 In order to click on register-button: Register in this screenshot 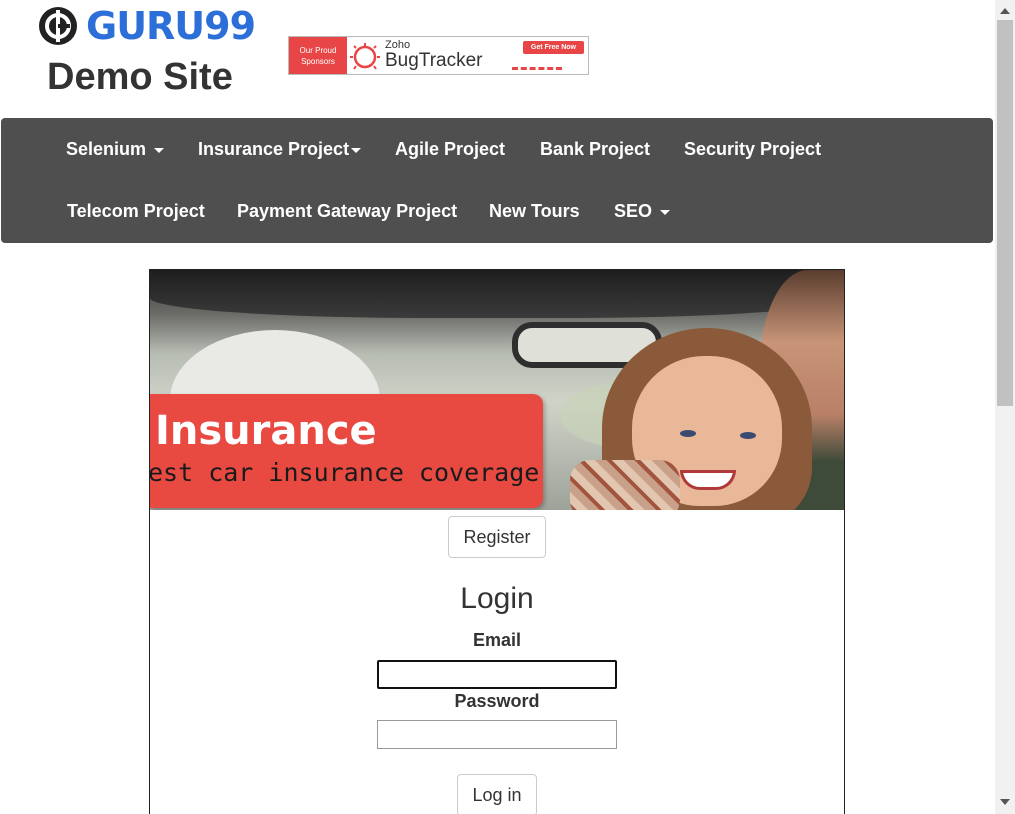, I will do `click(497, 537)`.